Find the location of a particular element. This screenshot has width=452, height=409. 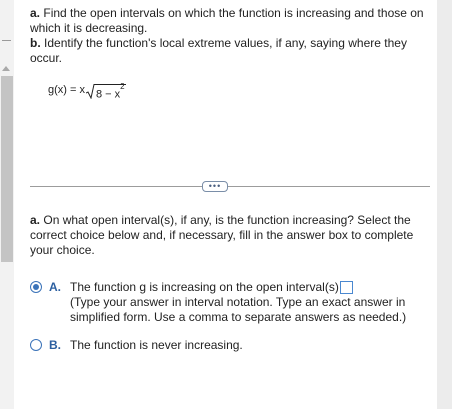

choice-b-text: The function is never increasing. is located at coordinates (156, 345).